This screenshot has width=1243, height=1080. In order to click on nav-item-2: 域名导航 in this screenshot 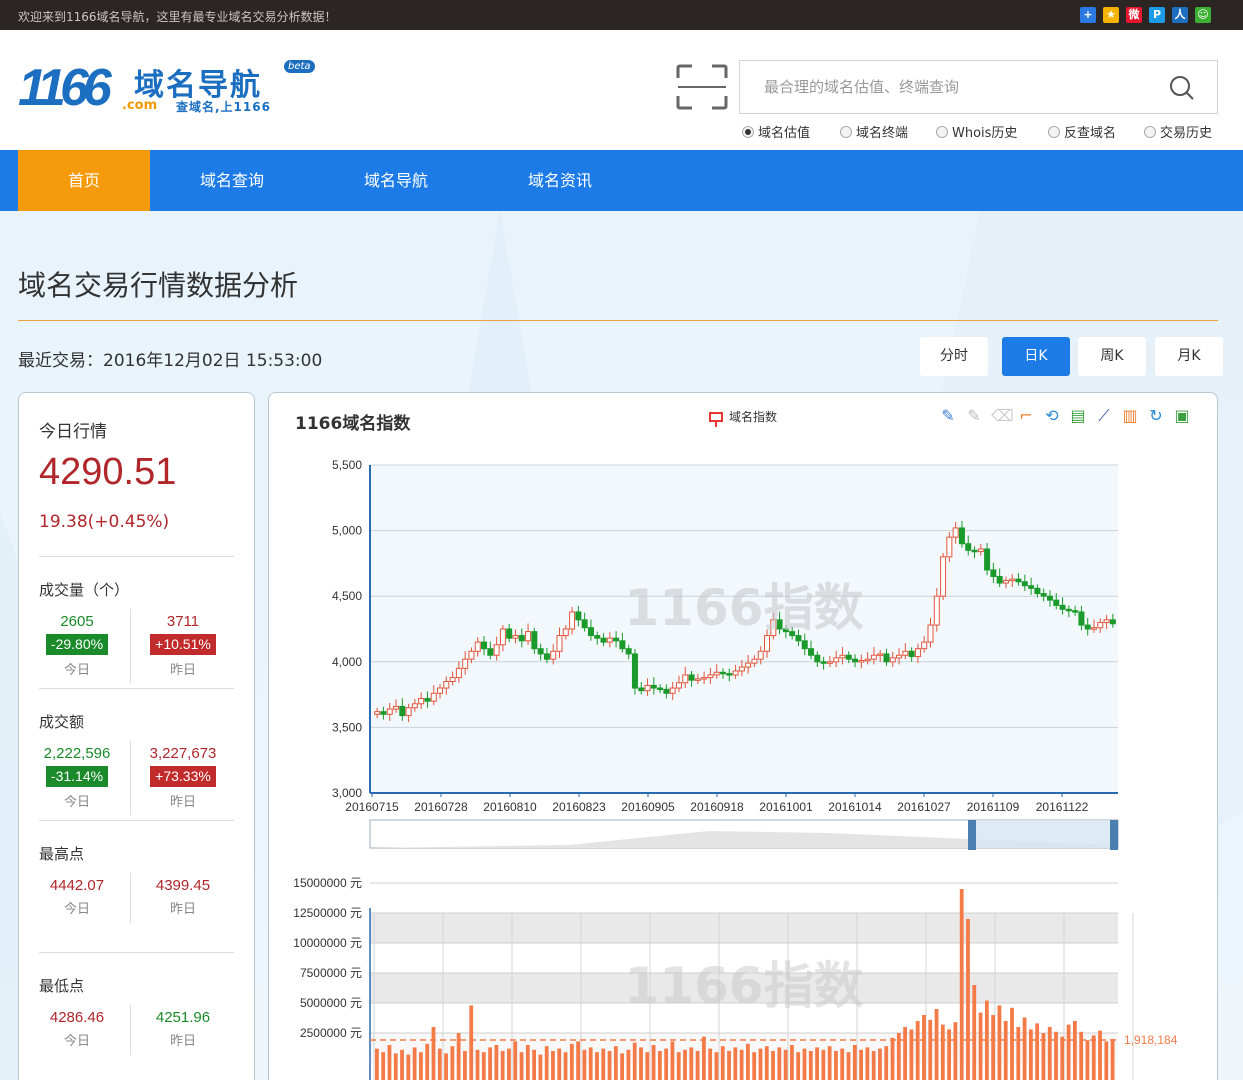, I will do `click(396, 180)`.